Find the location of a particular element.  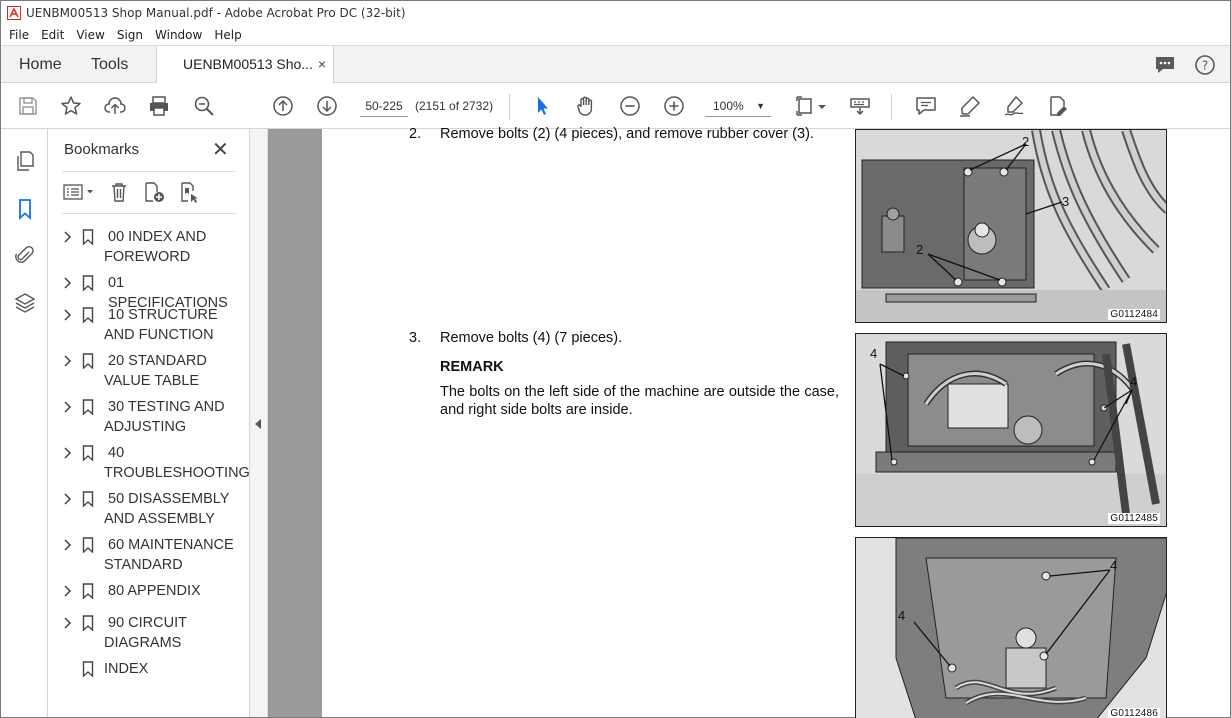

callout-label: 3 is located at coordinates (1066, 201).